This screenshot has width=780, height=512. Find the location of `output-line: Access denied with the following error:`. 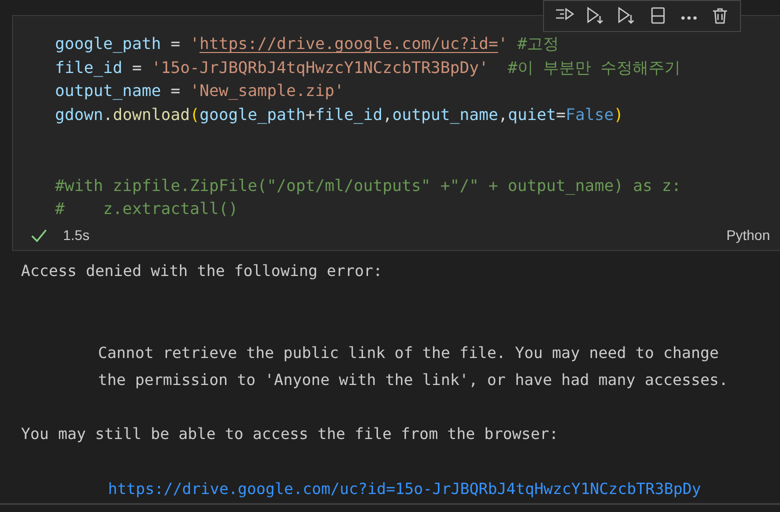

output-line: Access denied with the following error: is located at coordinates (201, 271).